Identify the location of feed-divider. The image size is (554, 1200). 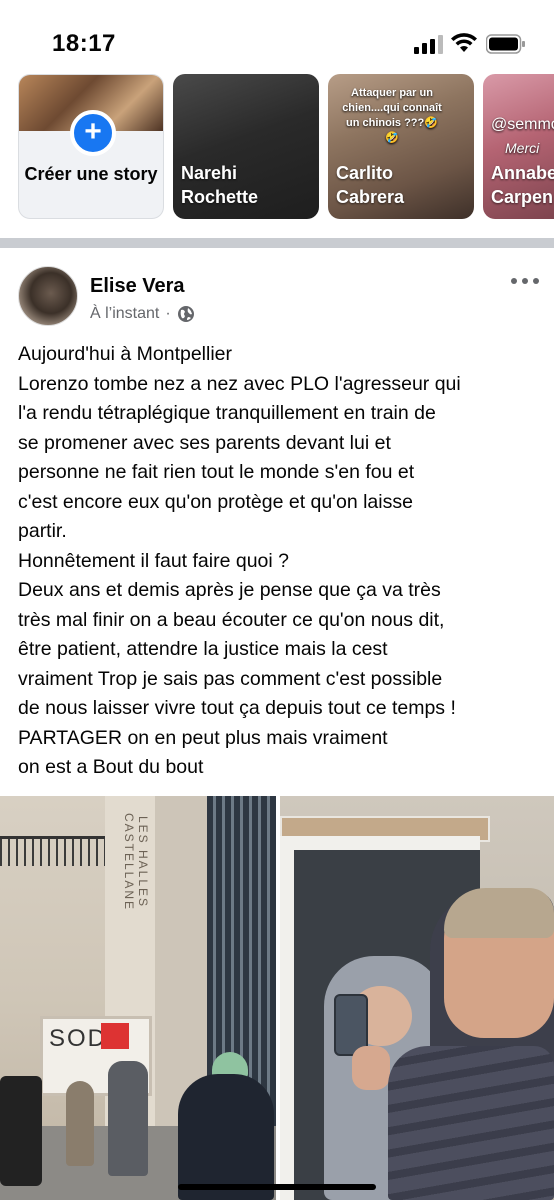
(277, 243).